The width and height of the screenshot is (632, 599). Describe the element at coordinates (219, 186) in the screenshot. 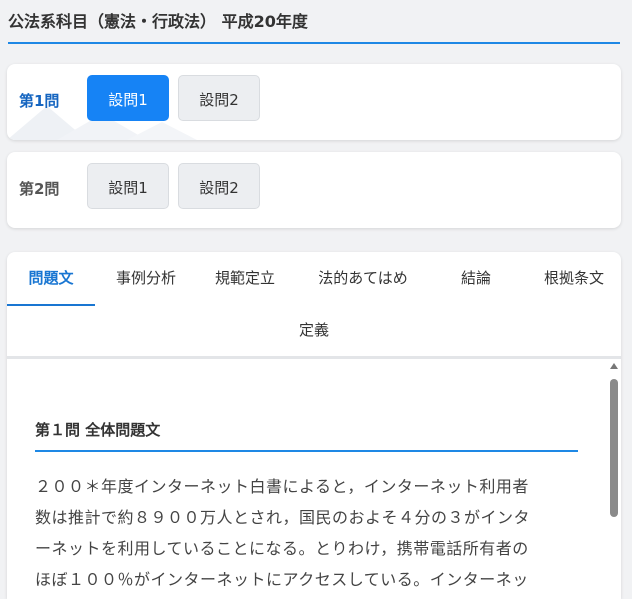

I see `q2-subquestion-2-button: 設問2` at that location.